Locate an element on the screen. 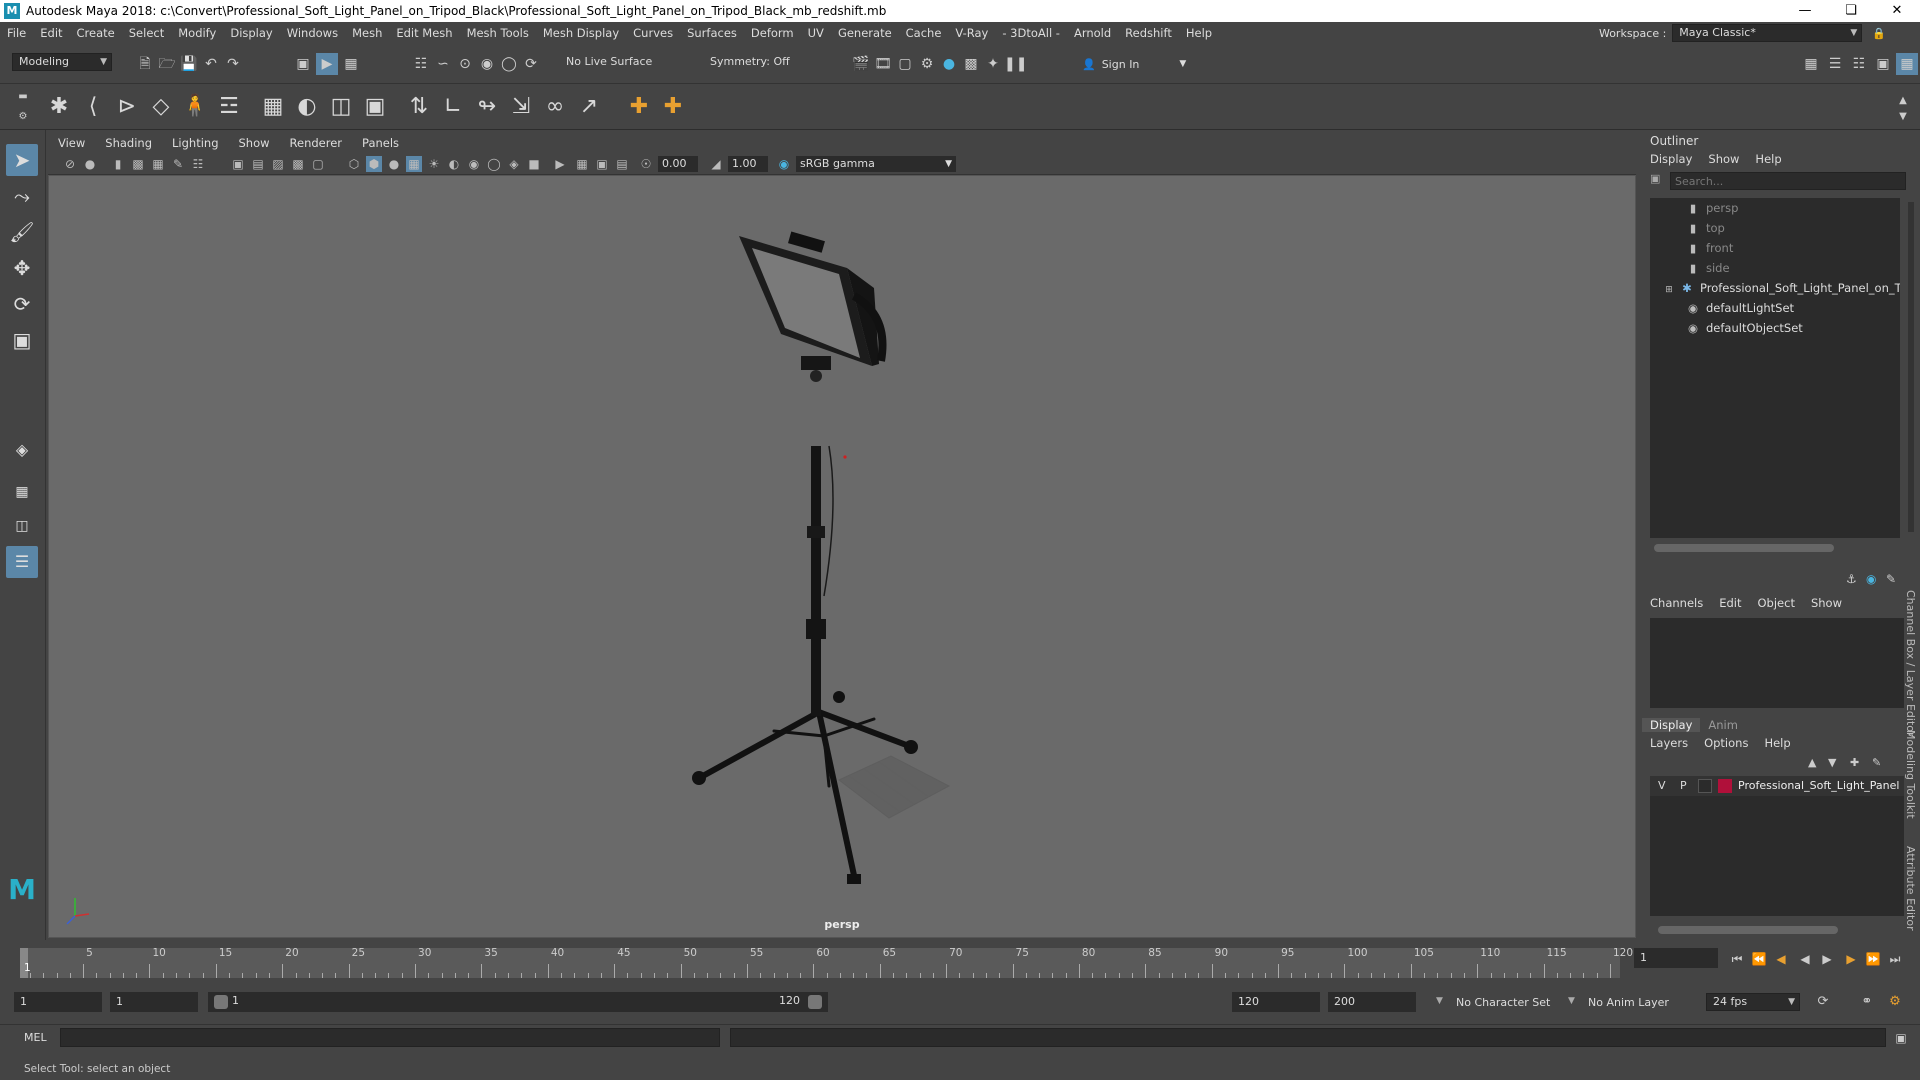  layer-playback-toggle: P is located at coordinates (1683, 786).